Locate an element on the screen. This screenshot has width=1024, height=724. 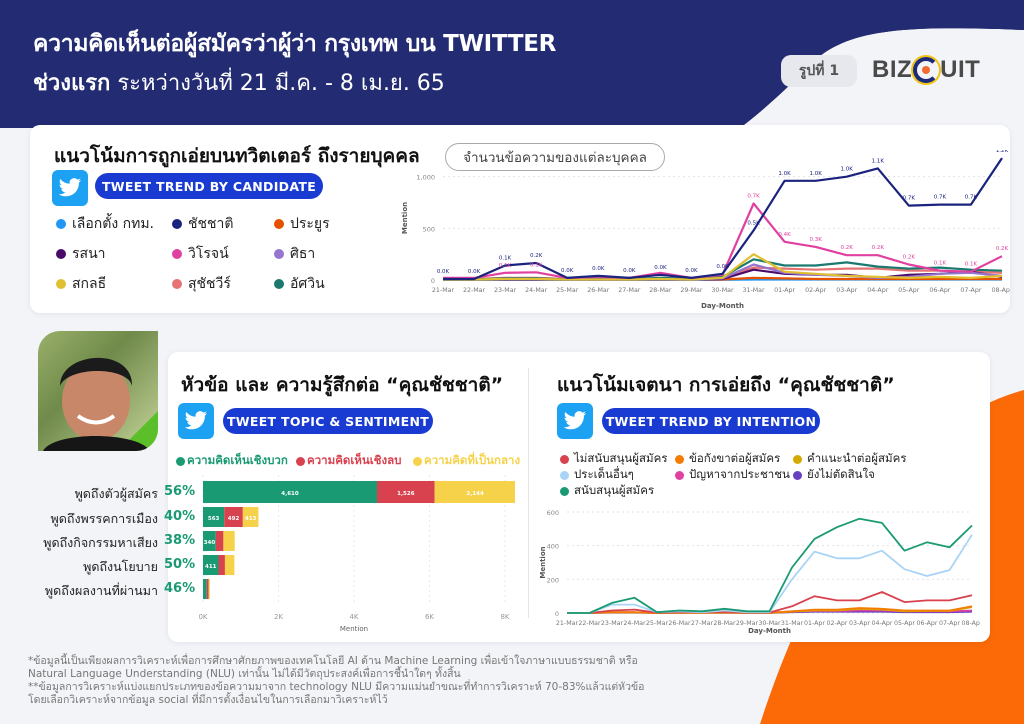
bar-value-label: 413 is located at coordinates (251, 519).